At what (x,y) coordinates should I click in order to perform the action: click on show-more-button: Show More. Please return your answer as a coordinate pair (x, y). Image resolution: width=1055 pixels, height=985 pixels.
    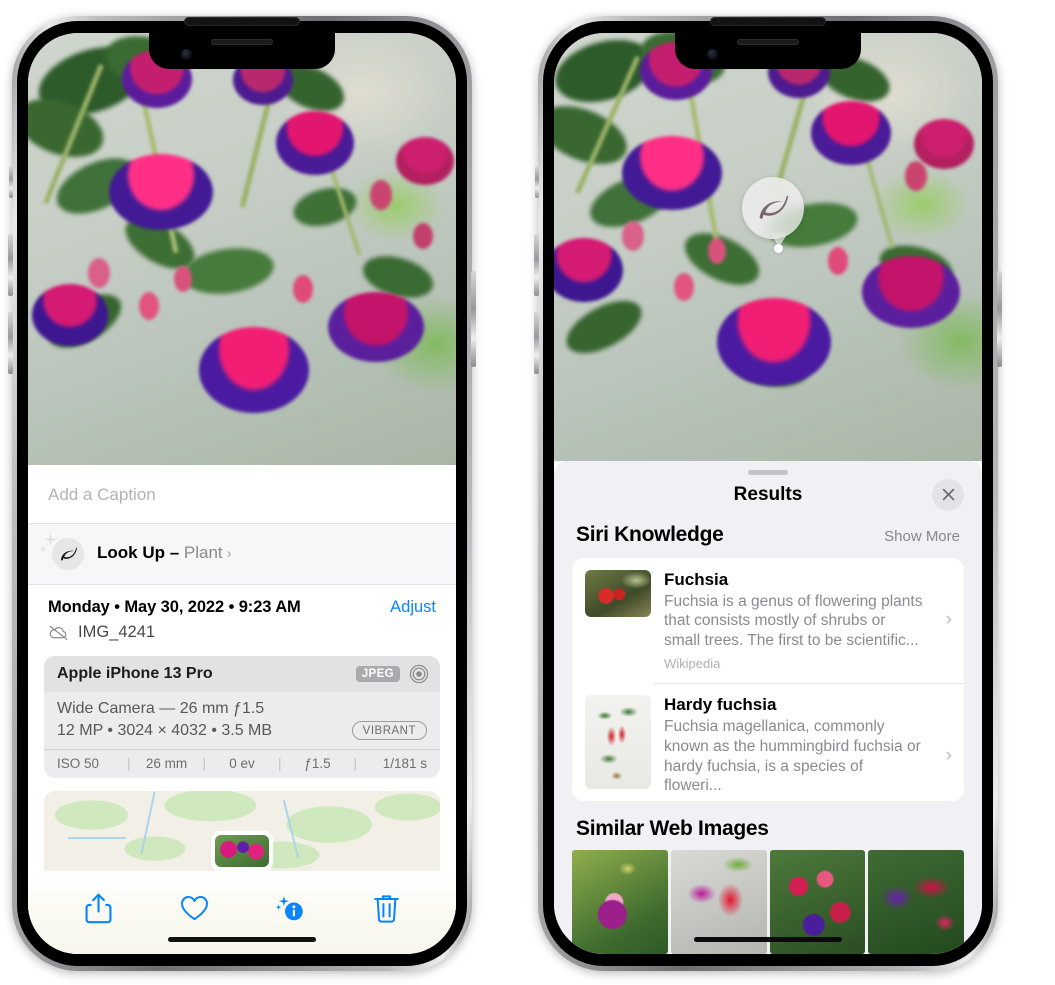
    Looking at the image, I should click on (922, 536).